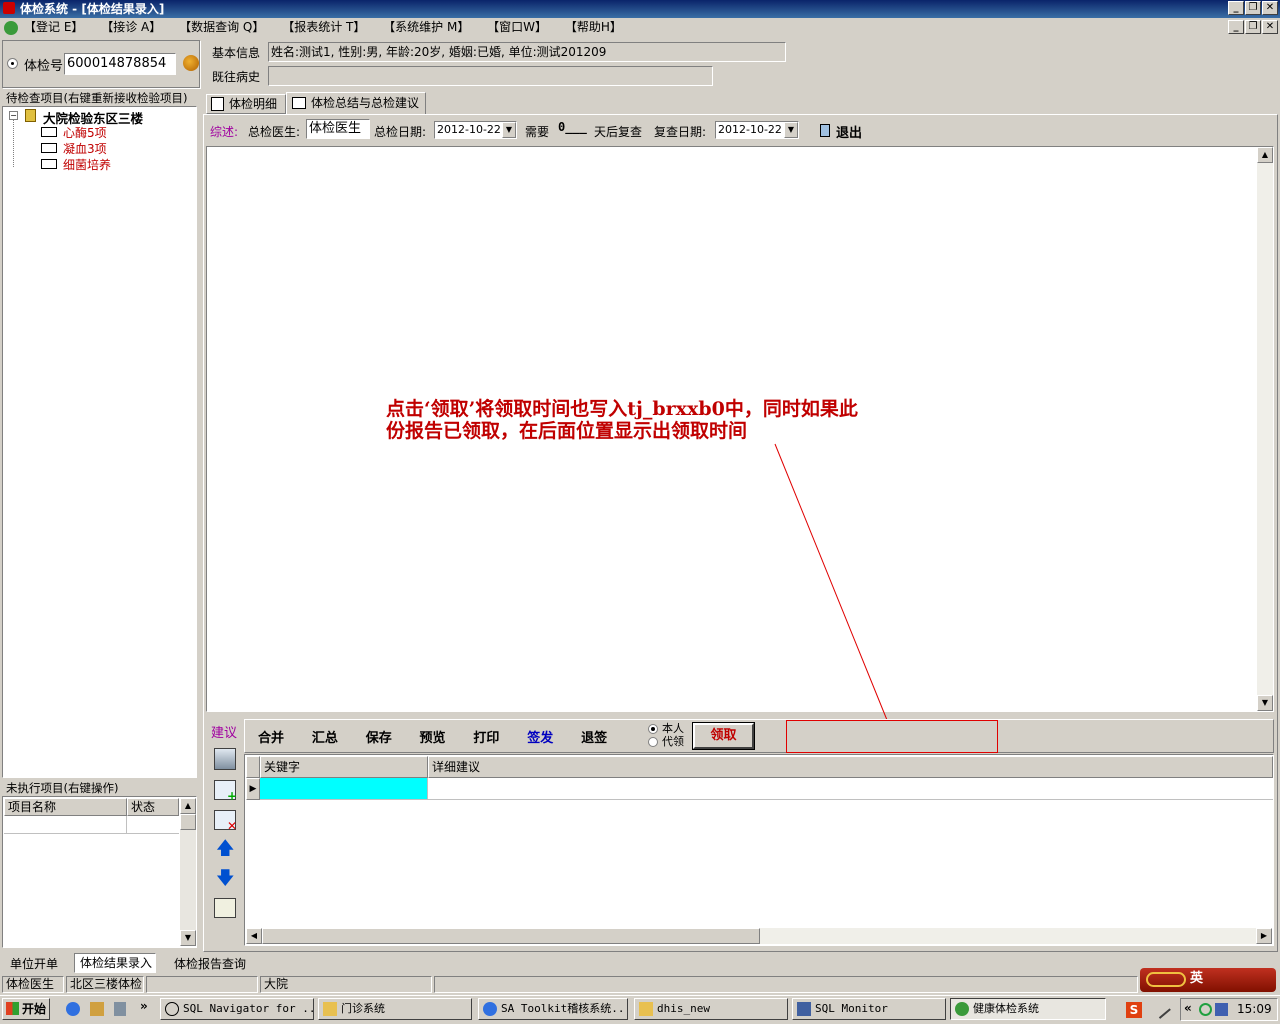  Describe the element at coordinates (379, 736) in the screenshot. I see `save-button: 保存` at that location.